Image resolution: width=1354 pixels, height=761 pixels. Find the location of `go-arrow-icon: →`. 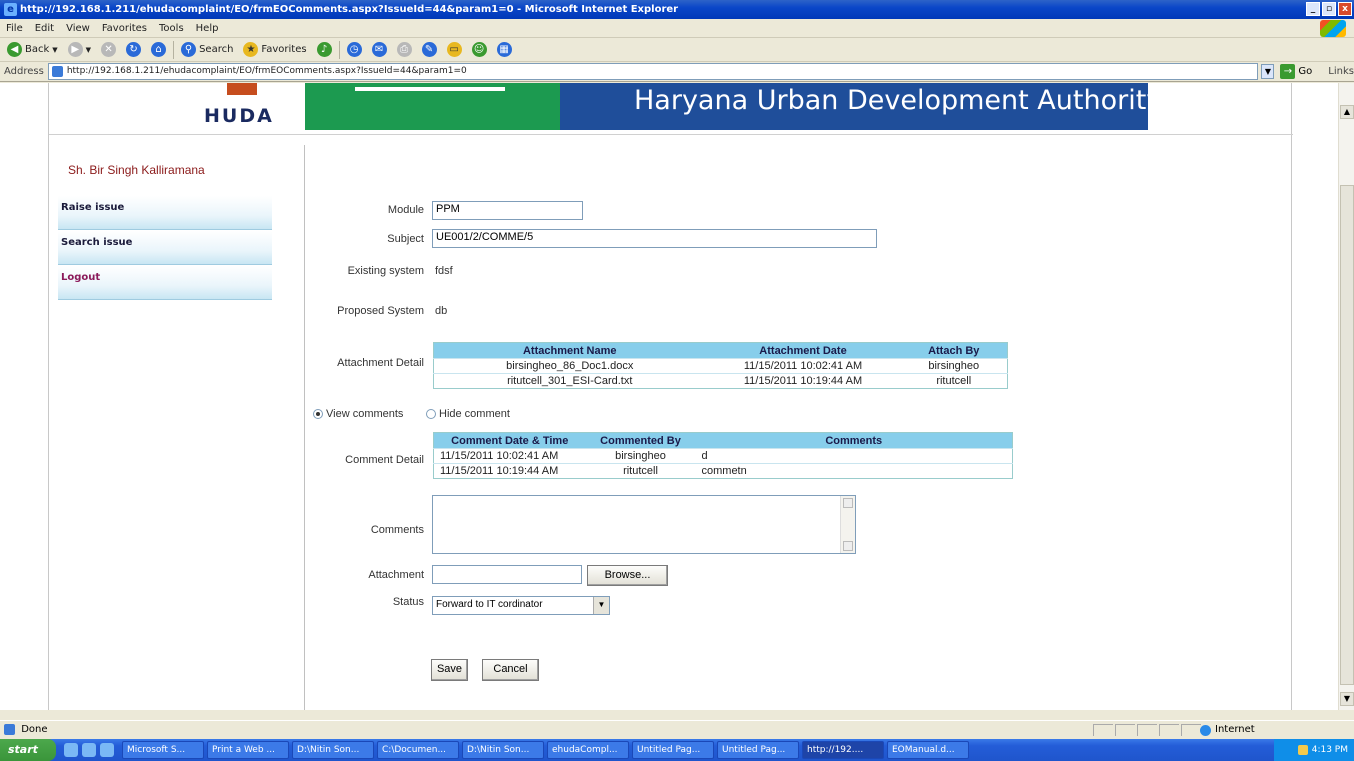

go-arrow-icon: → is located at coordinates (1288, 71).